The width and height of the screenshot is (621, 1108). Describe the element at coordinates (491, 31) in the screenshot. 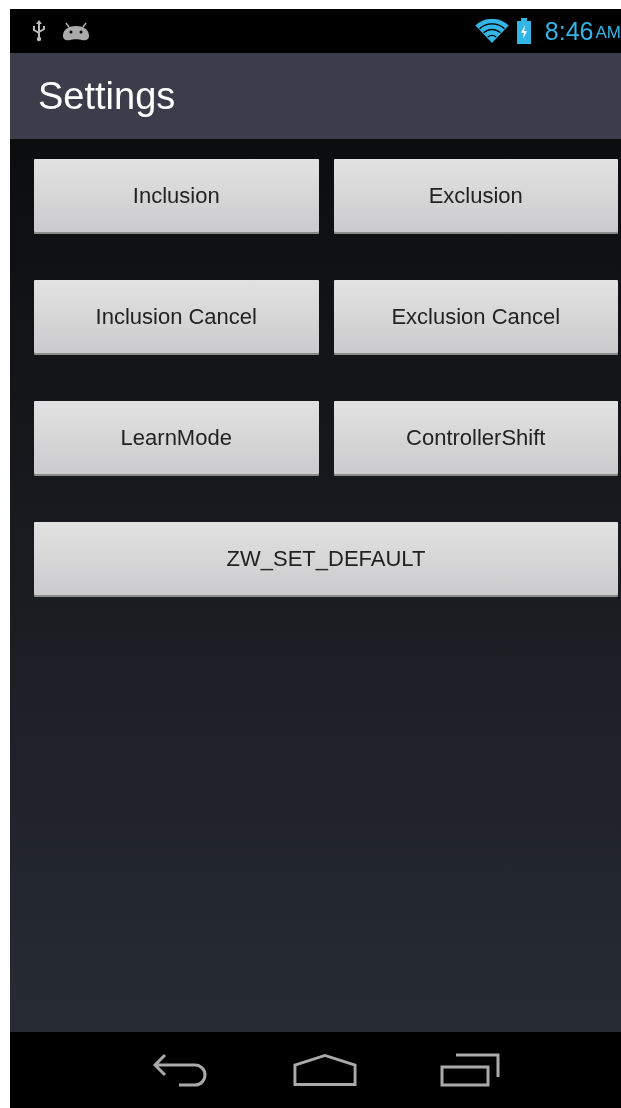

I see `wifi-icon` at that location.